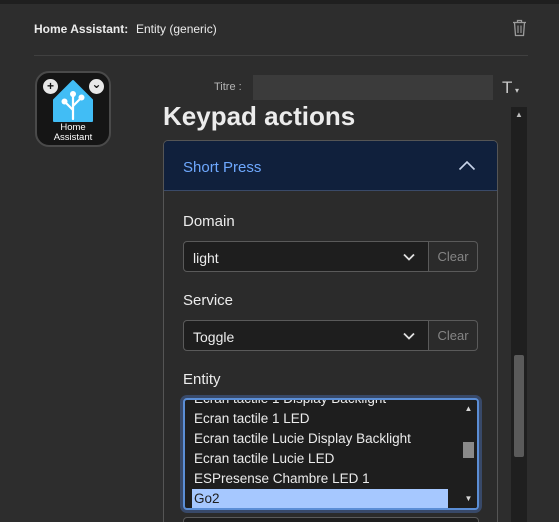 This screenshot has width=559, height=522. Describe the element at coordinates (453, 335) in the screenshot. I see `service-clear-button: Clear` at that location.